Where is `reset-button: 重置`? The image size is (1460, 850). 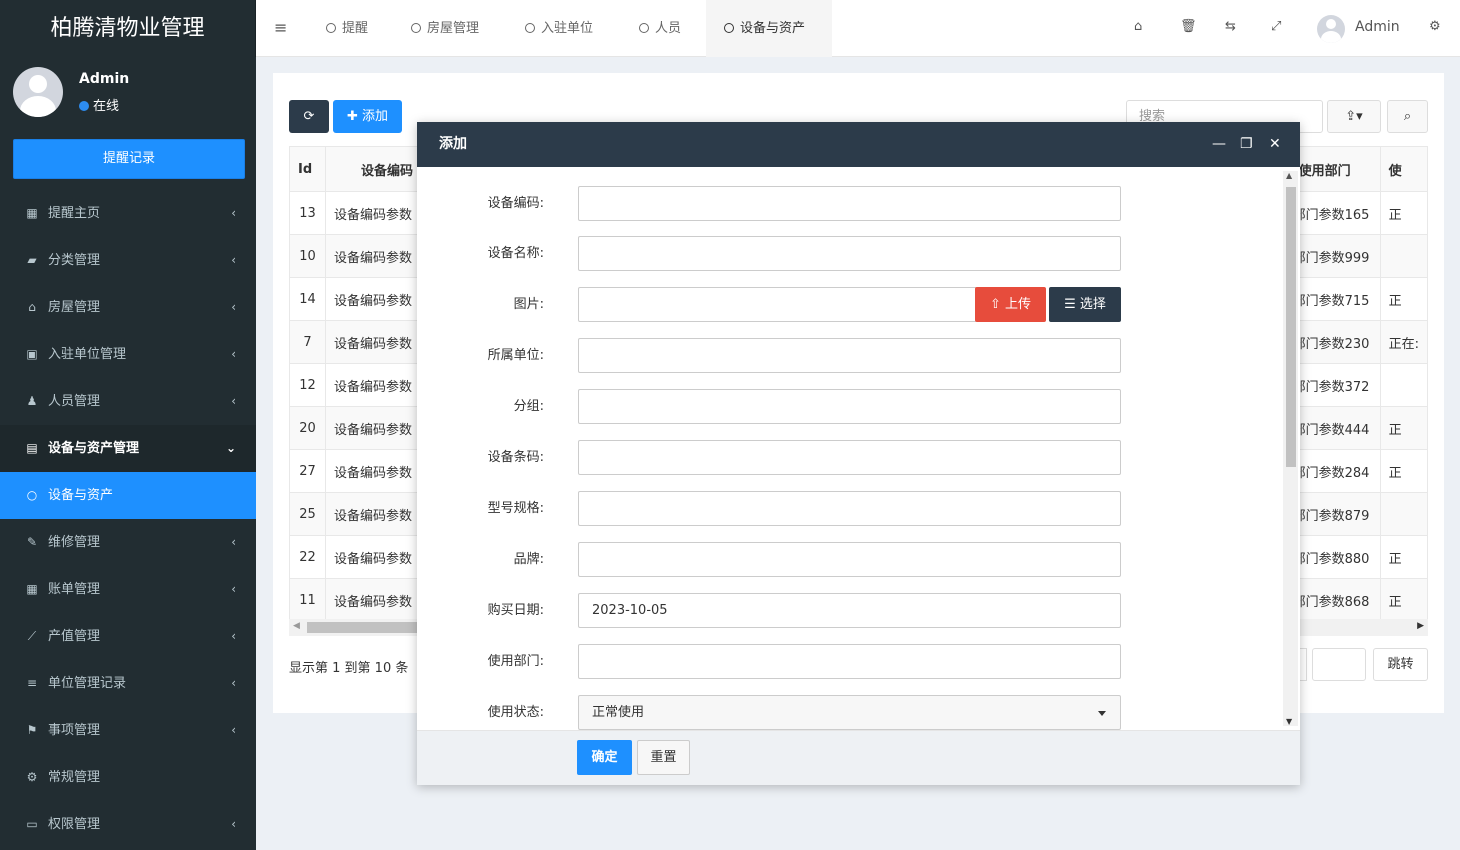
reset-button: 重置 is located at coordinates (663, 757).